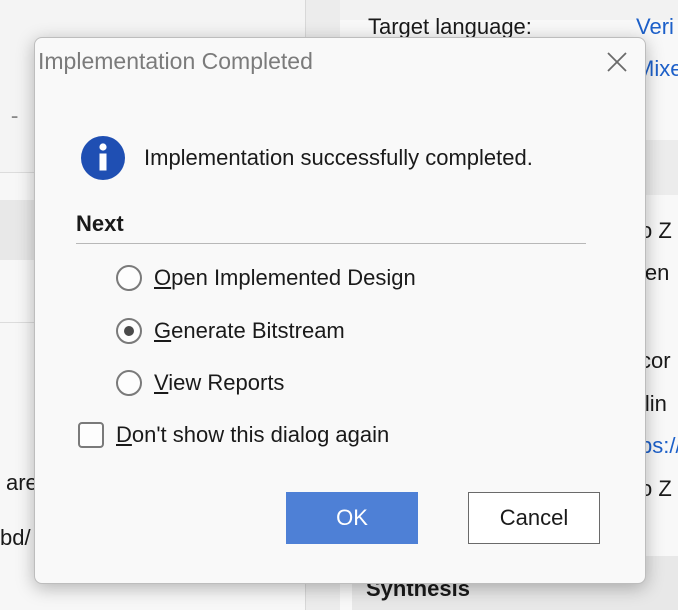 The width and height of the screenshot is (678, 610). I want to click on close-button, so click(617, 62).